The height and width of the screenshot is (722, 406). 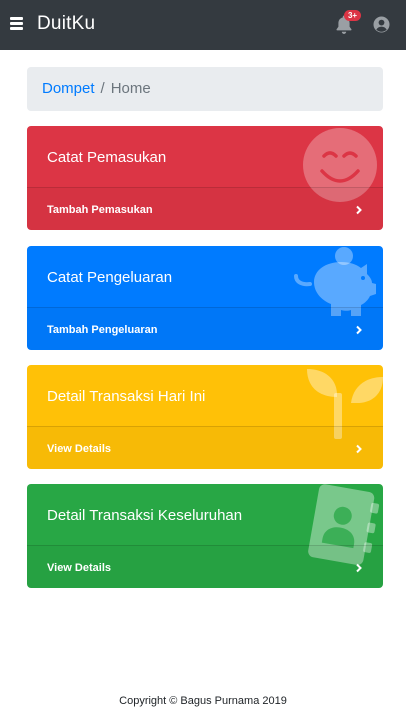 I want to click on notification-badge: 3+, so click(x=352, y=15).